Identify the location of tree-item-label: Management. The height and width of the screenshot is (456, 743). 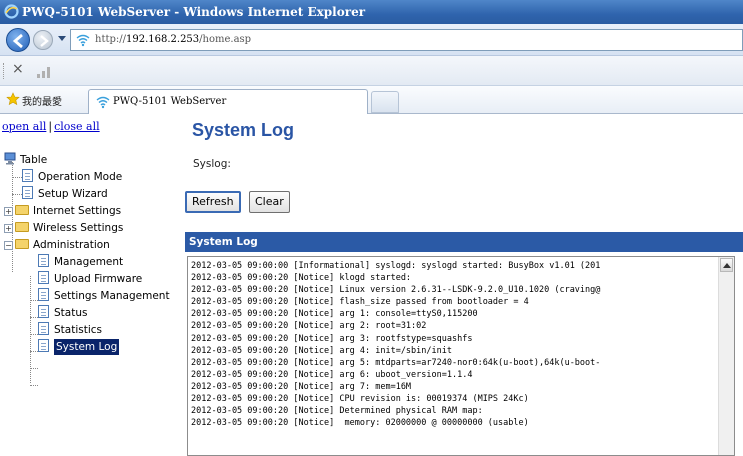
(89, 262).